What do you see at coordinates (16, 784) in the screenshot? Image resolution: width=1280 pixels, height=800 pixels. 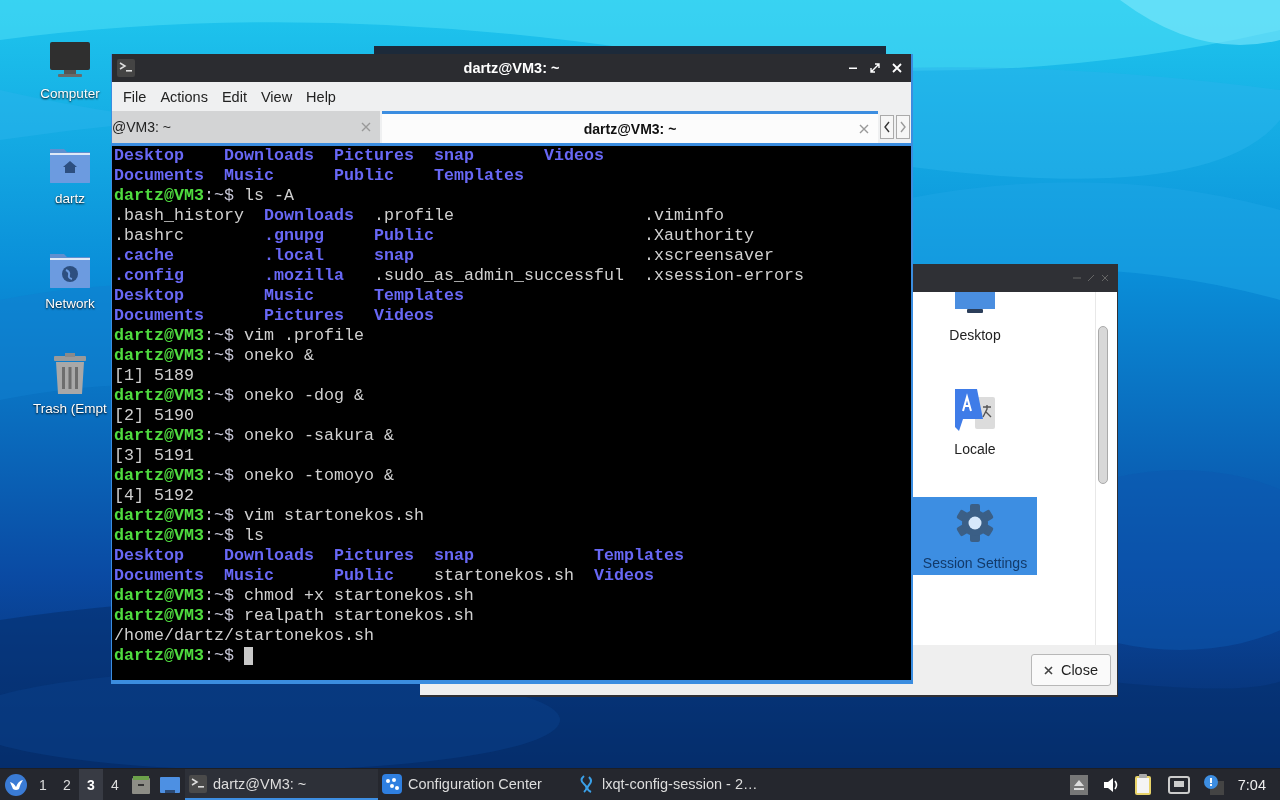 I see `bird-logo-icon` at bounding box center [16, 784].